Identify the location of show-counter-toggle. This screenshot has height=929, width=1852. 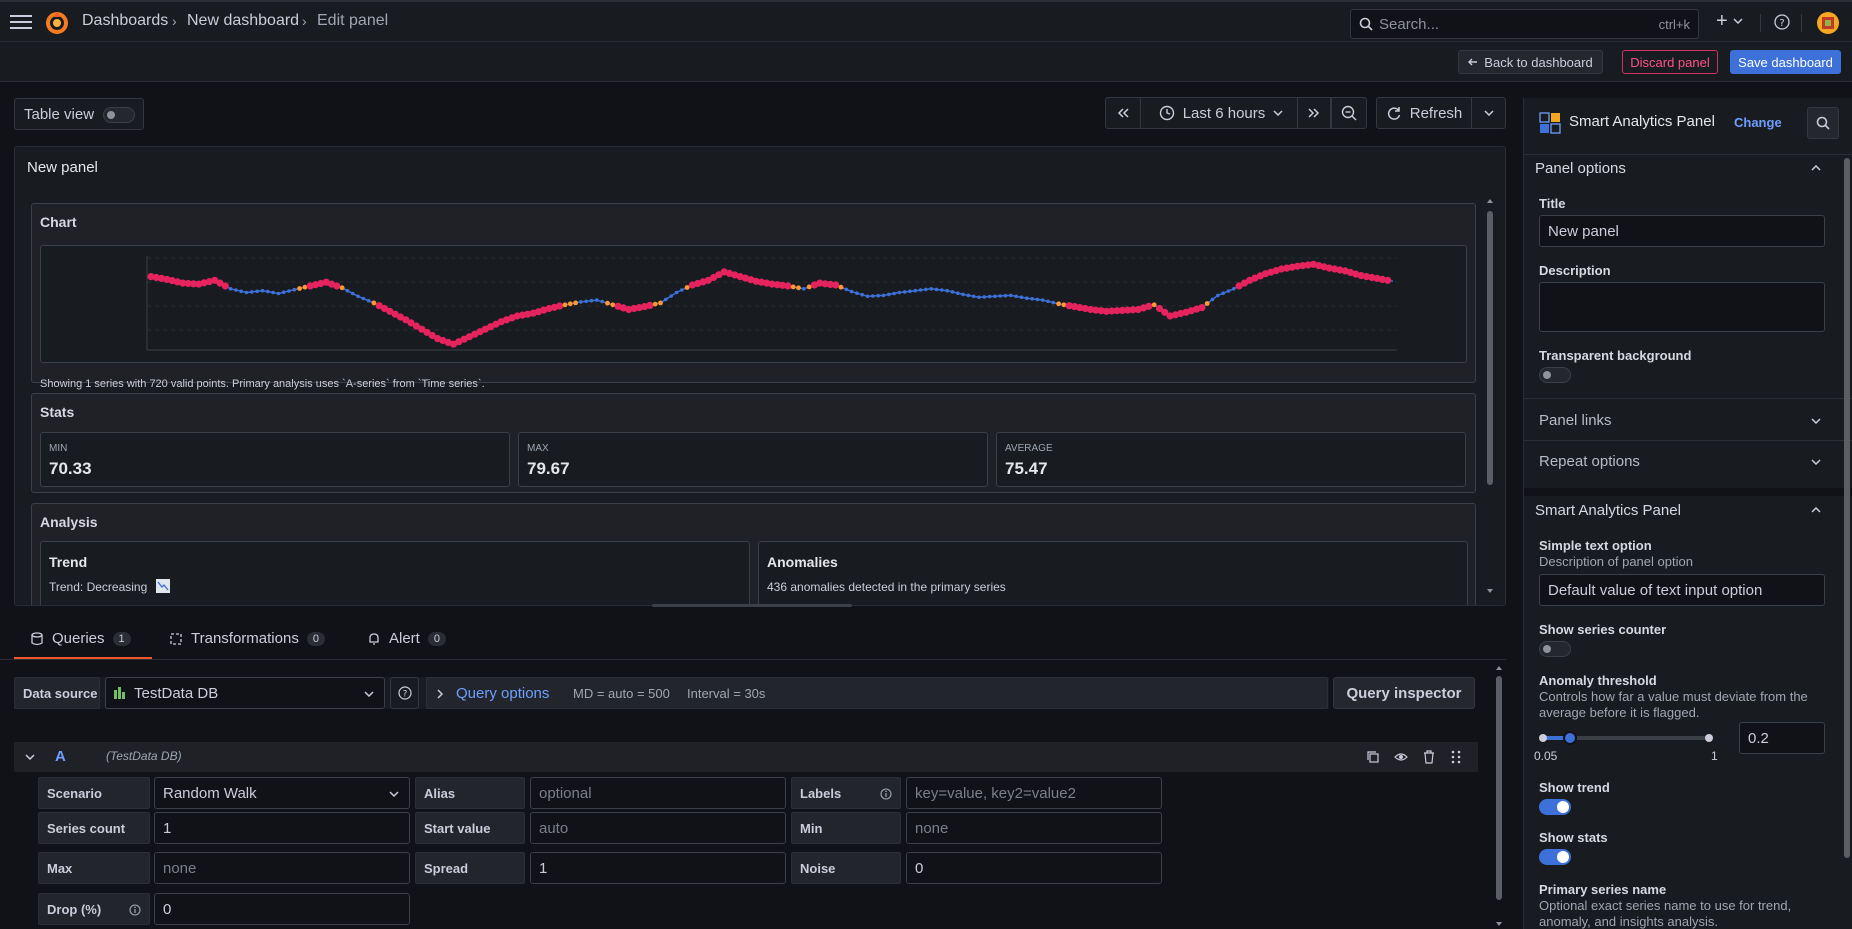
(1555, 649).